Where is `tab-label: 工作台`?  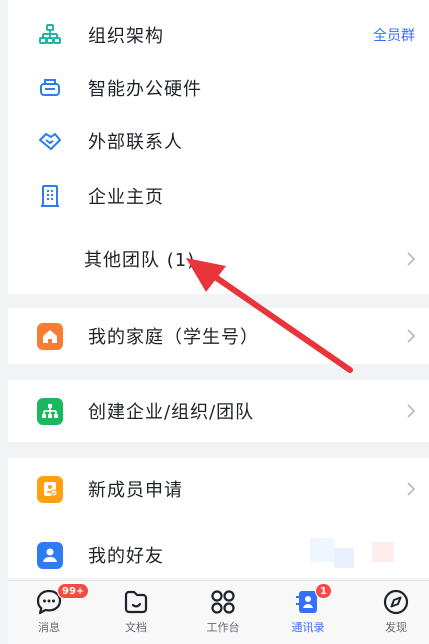 tab-label: 工作台 is located at coordinates (223, 627).